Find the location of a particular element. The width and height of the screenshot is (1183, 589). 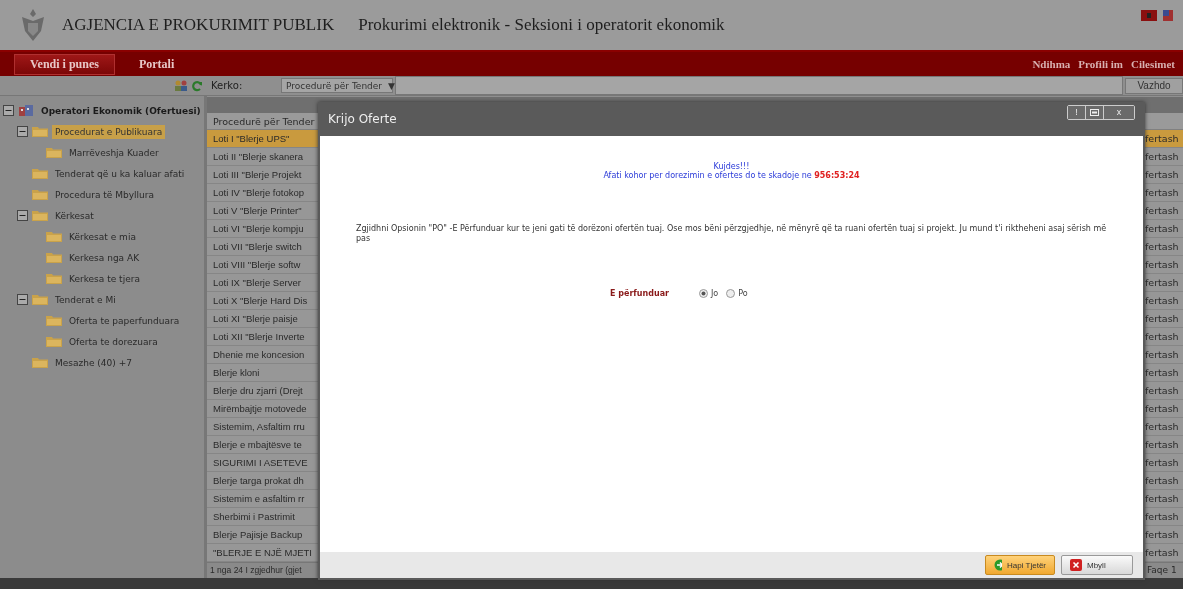

tree-item: Marrëveshja Kuader is located at coordinates (114, 152).